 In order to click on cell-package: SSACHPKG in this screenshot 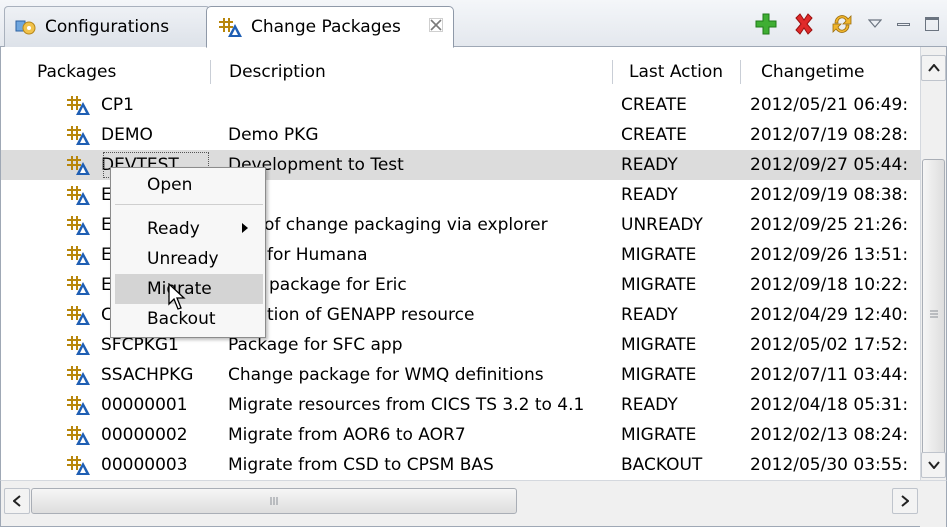, I will do `click(147, 375)`.